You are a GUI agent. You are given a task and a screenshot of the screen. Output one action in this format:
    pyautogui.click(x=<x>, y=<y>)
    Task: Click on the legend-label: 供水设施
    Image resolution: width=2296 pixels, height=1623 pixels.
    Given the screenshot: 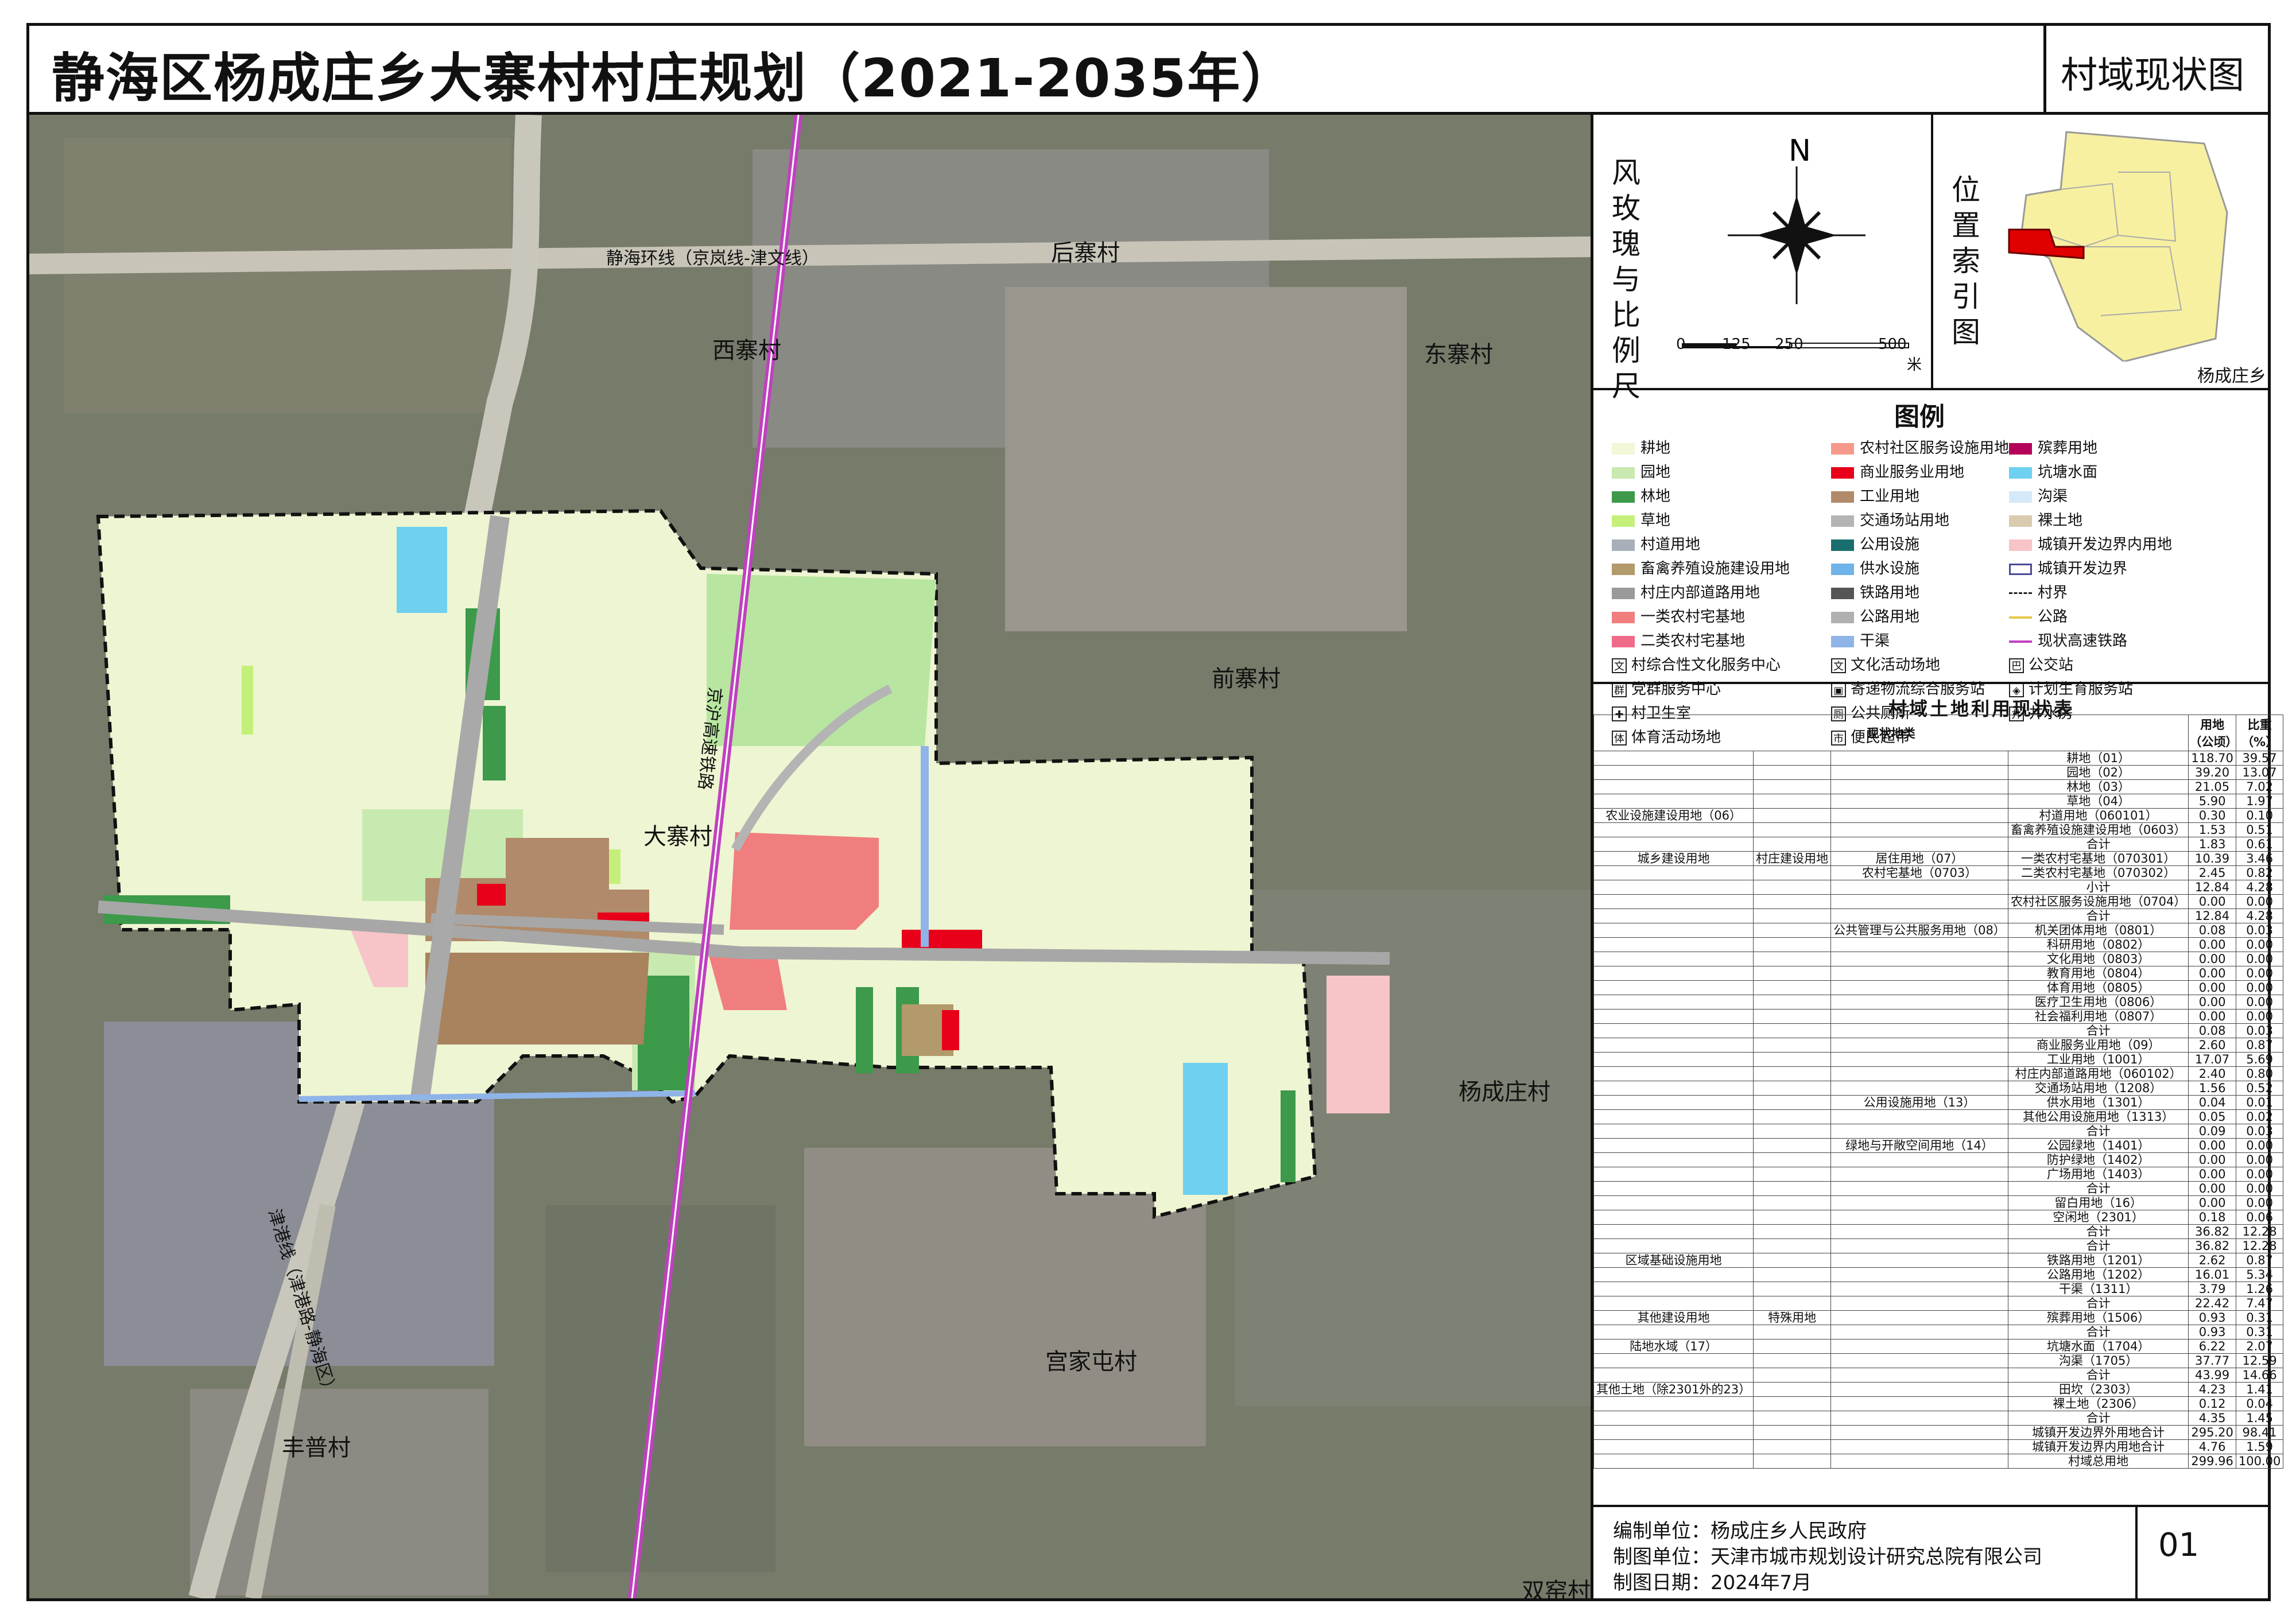 What is the action you would take?
    pyautogui.click(x=1890, y=568)
    